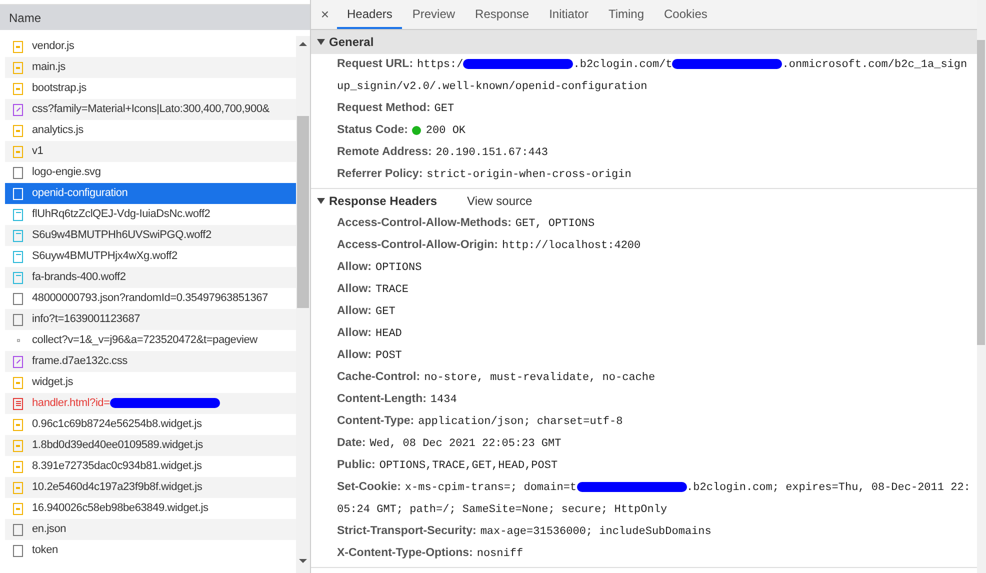  I want to click on section-header: General, so click(644, 42).